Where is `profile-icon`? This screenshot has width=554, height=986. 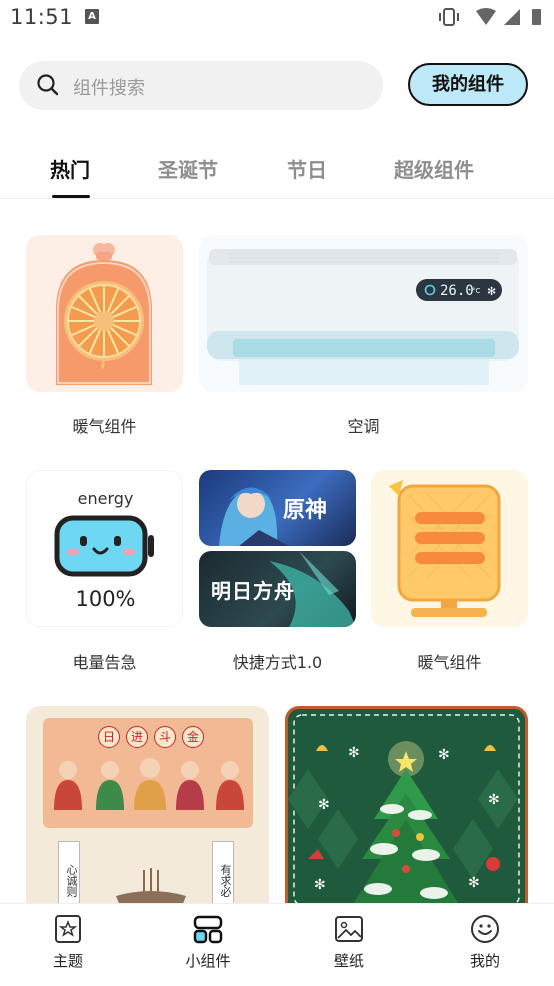 profile-icon is located at coordinates (485, 929).